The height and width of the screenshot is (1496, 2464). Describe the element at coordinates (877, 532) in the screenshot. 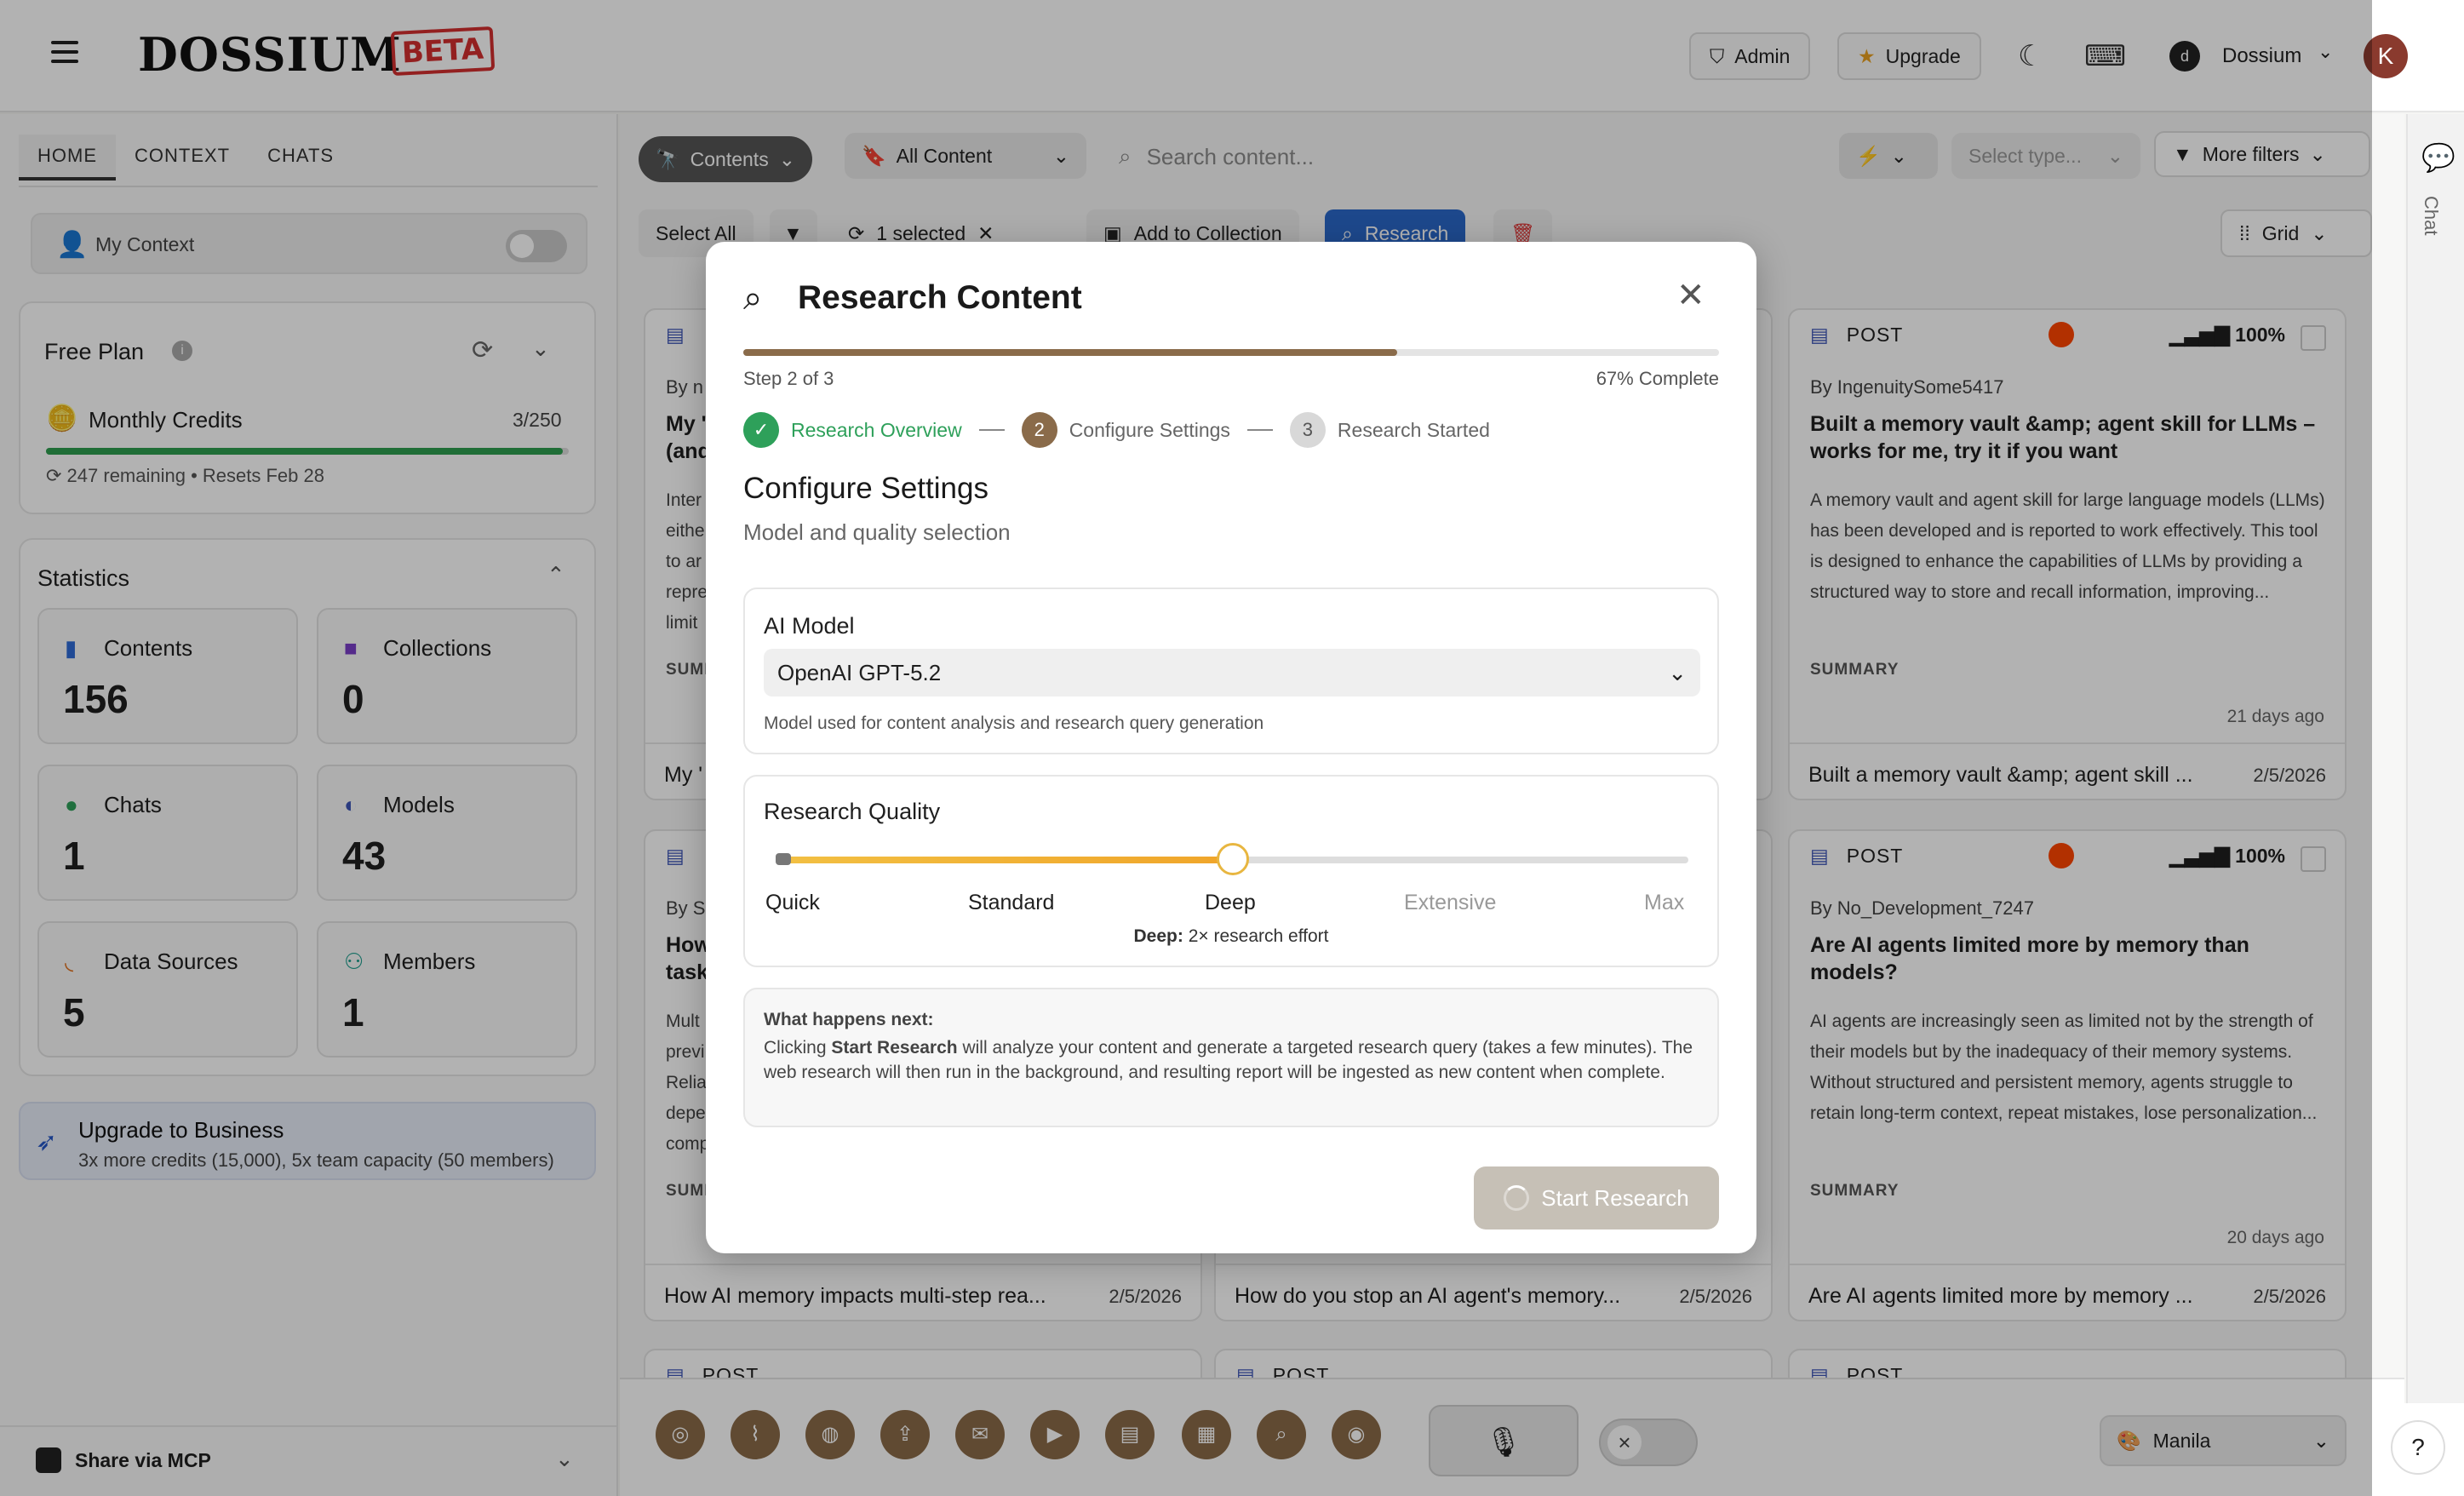

I see `section-subheading: Model and quality selection` at that location.